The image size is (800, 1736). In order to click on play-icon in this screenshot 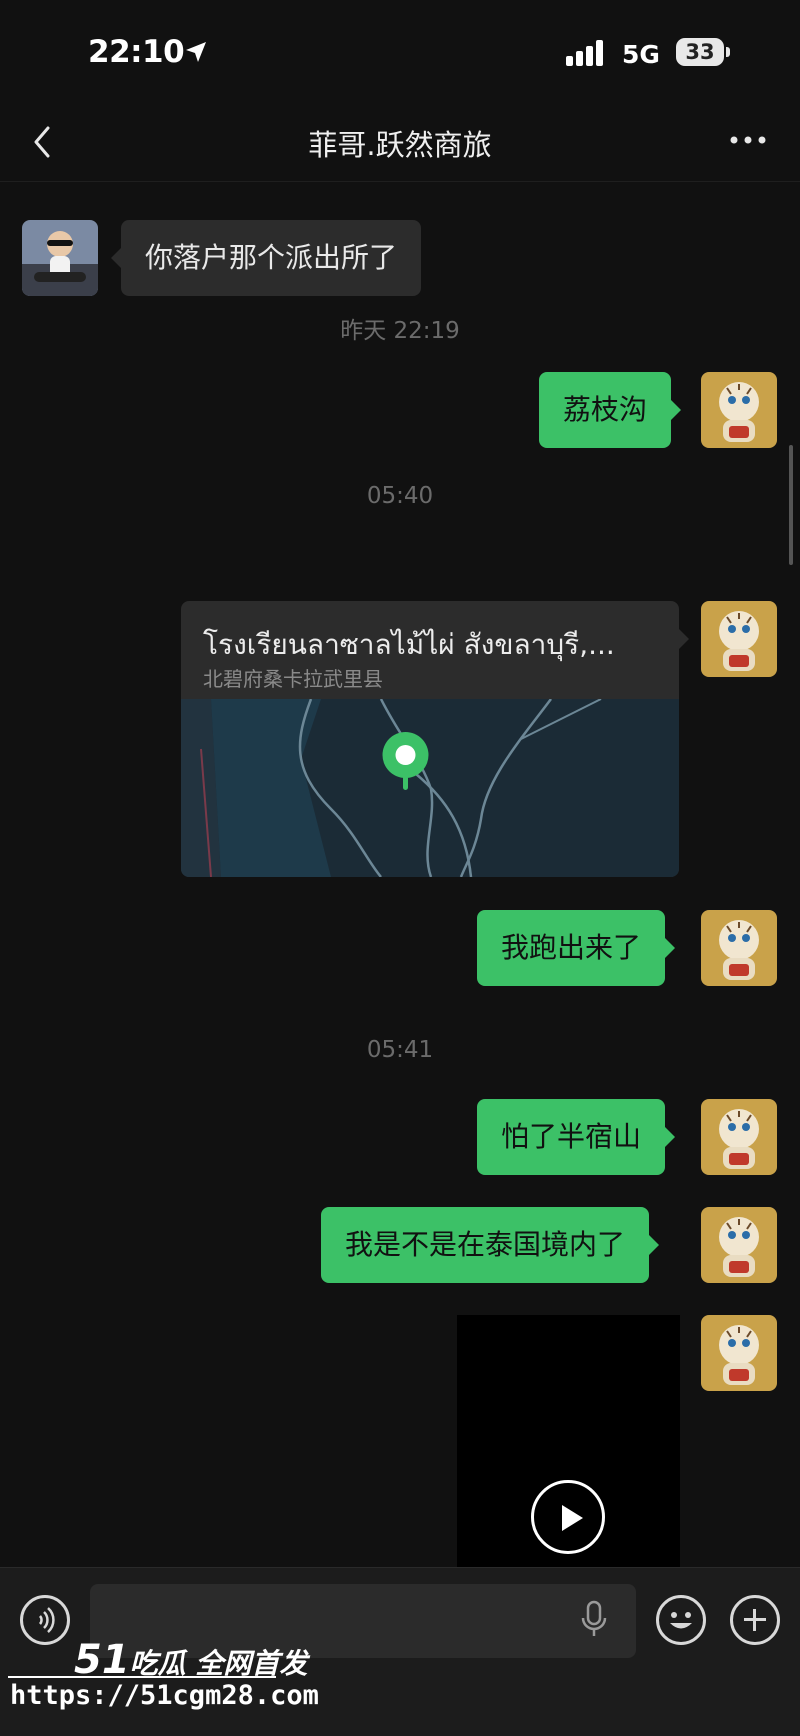, I will do `click(568, 1517)`.